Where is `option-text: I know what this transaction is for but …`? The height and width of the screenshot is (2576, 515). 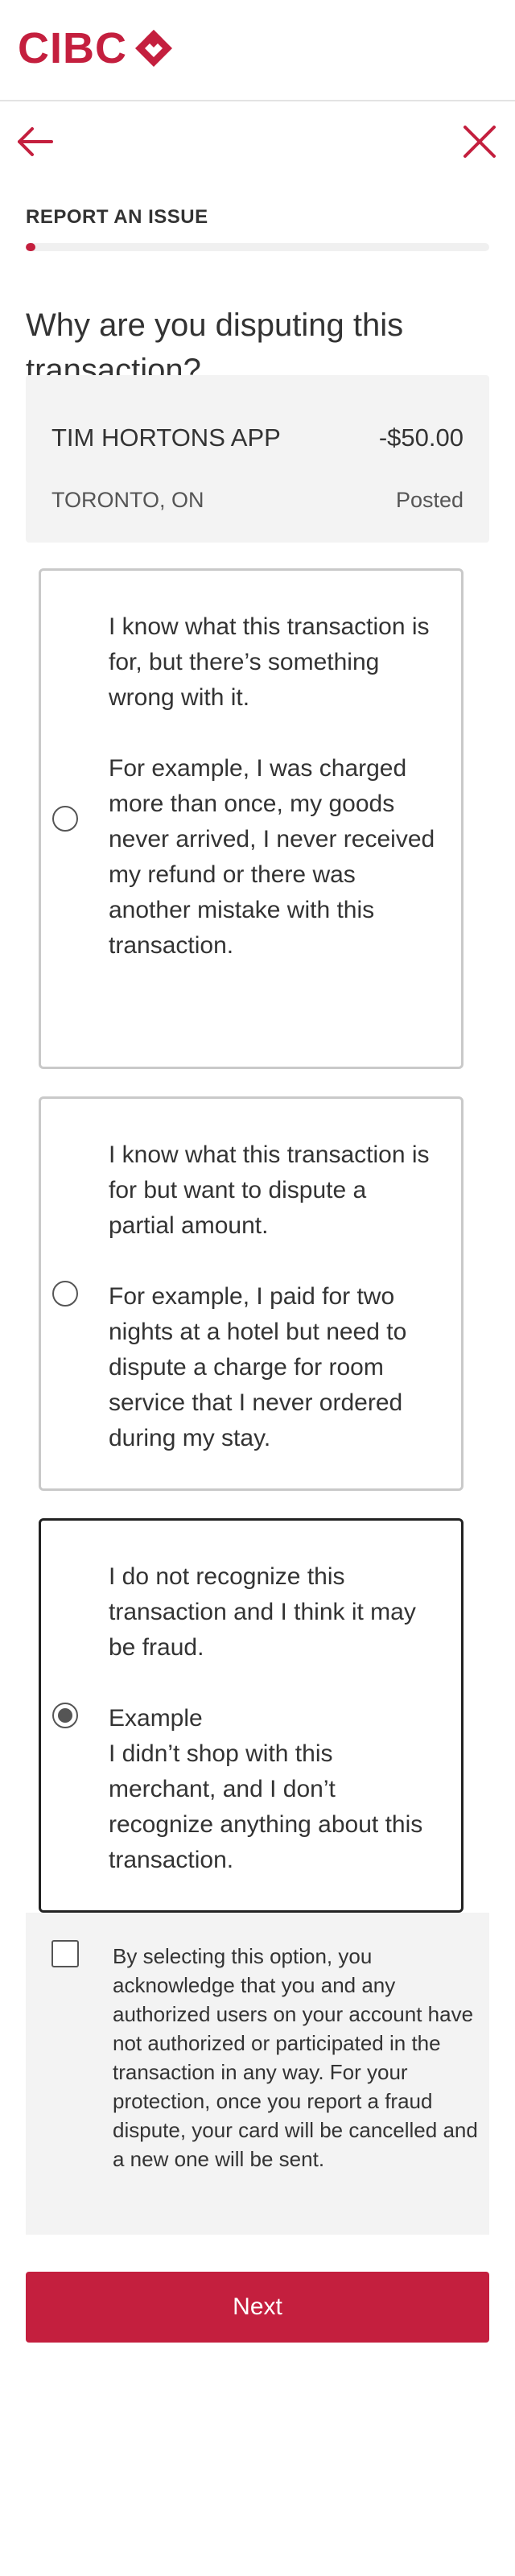
option-text: I know what this transaction is for but … is located at coordinates (274, 1296).